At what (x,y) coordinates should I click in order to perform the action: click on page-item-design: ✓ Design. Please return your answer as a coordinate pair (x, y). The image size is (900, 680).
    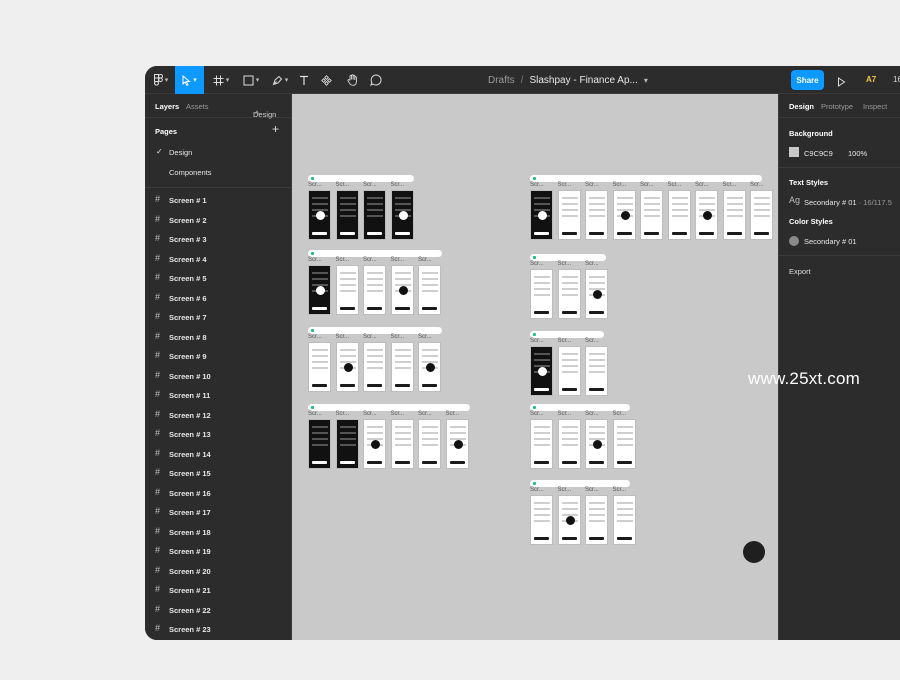
    Looking at the image, I should click on (218, 152).